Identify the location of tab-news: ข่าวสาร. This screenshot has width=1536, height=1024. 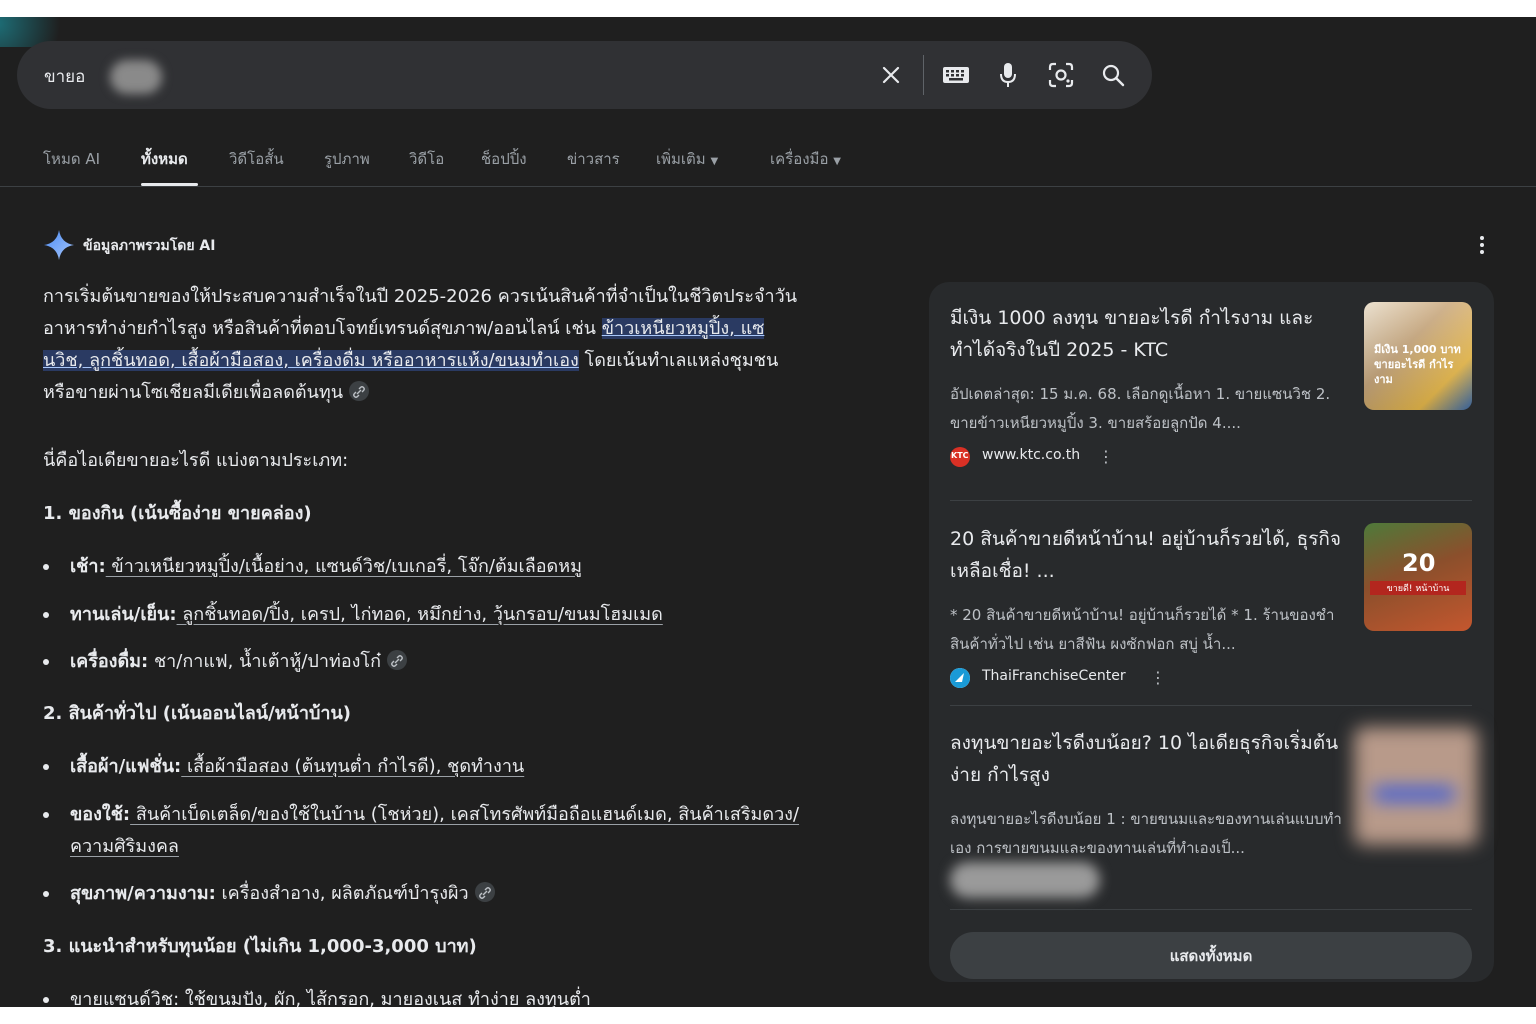
(593, 159).